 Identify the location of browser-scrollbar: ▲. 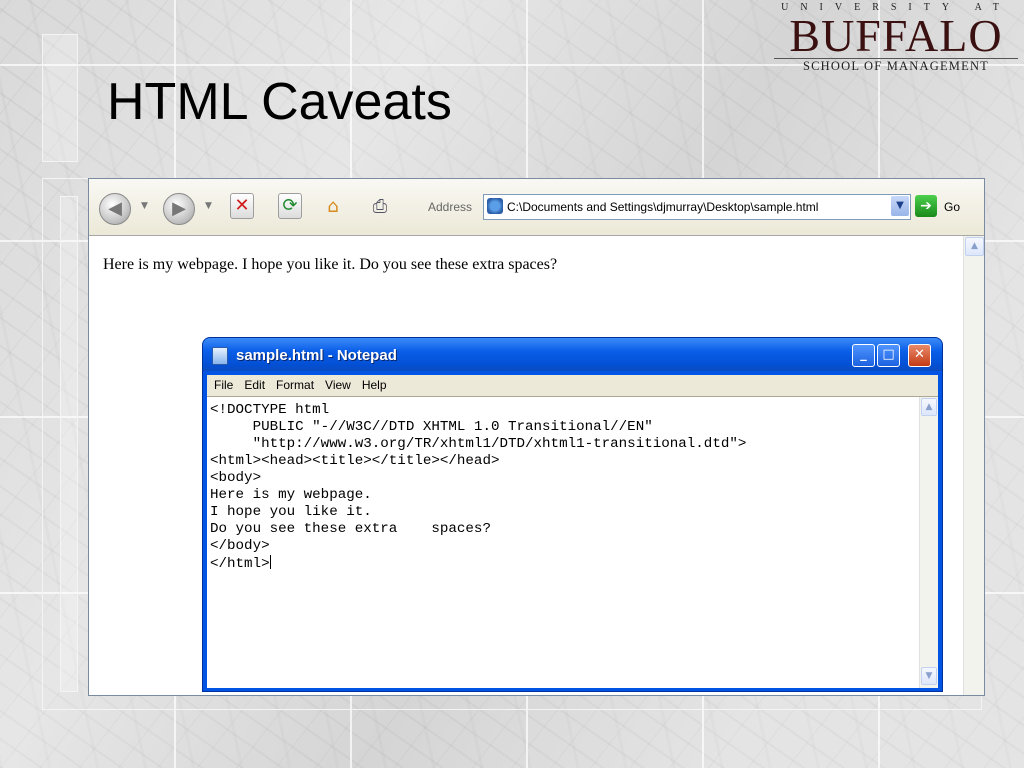
(973, 465).